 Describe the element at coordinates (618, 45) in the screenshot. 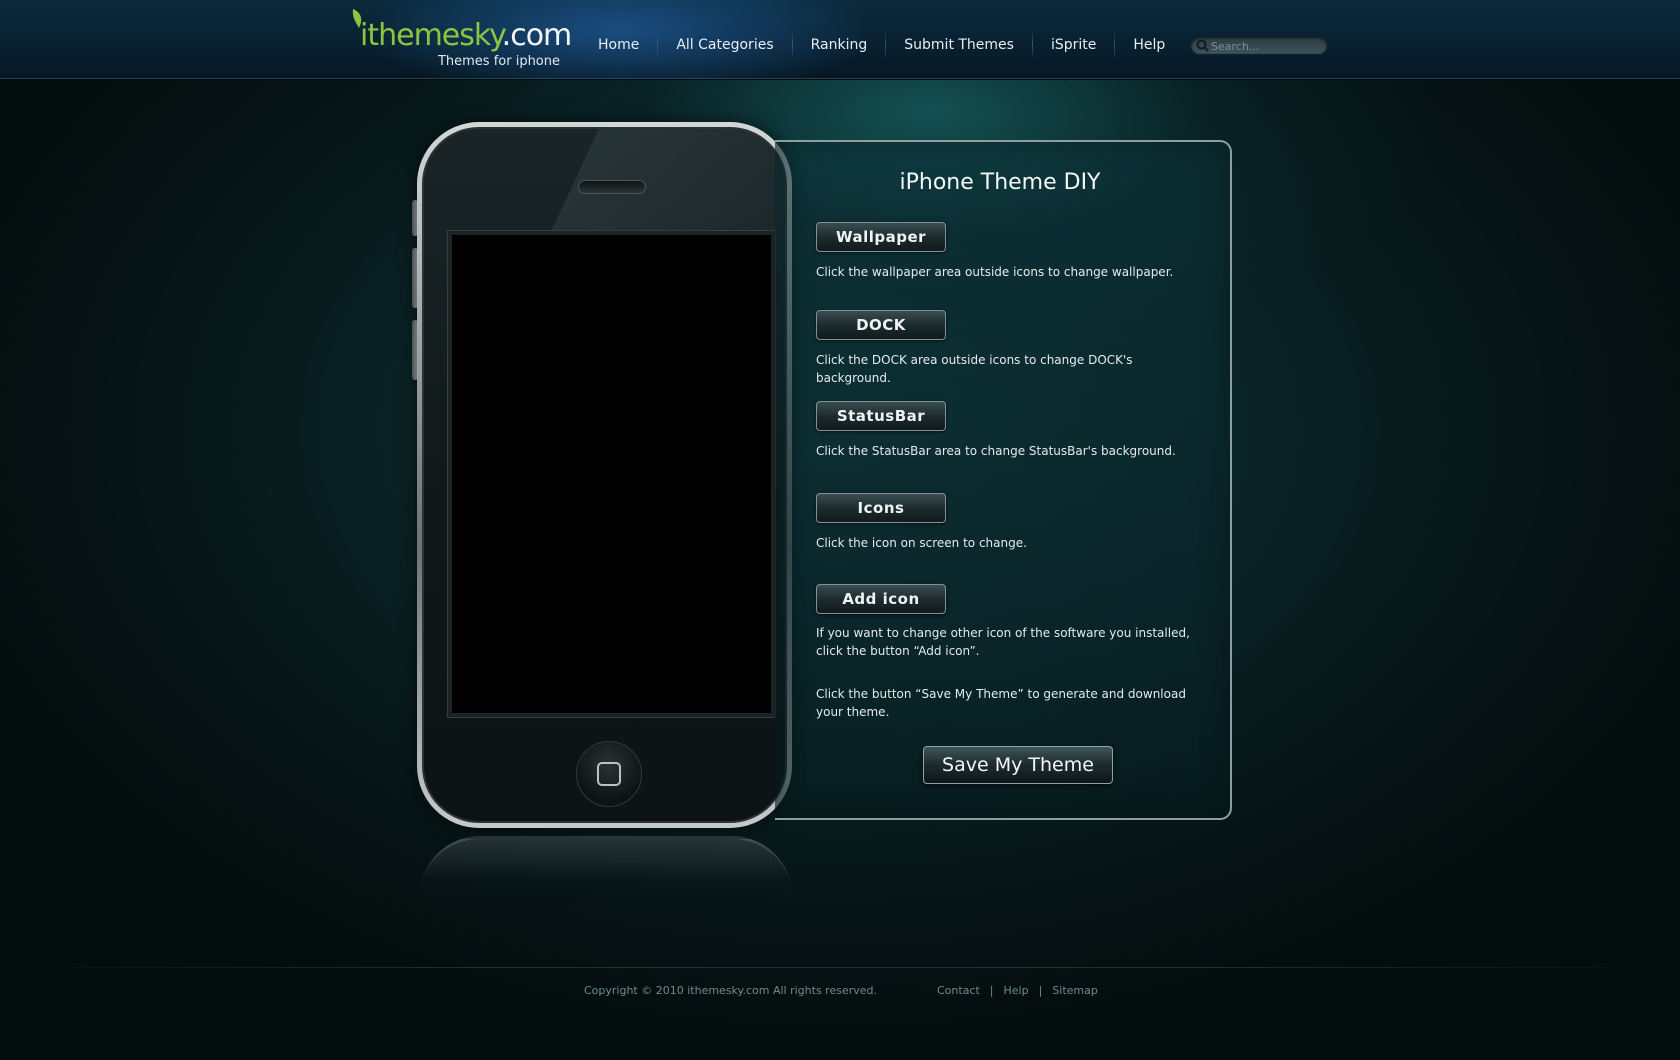

I see `nav-home: Home` at that location.